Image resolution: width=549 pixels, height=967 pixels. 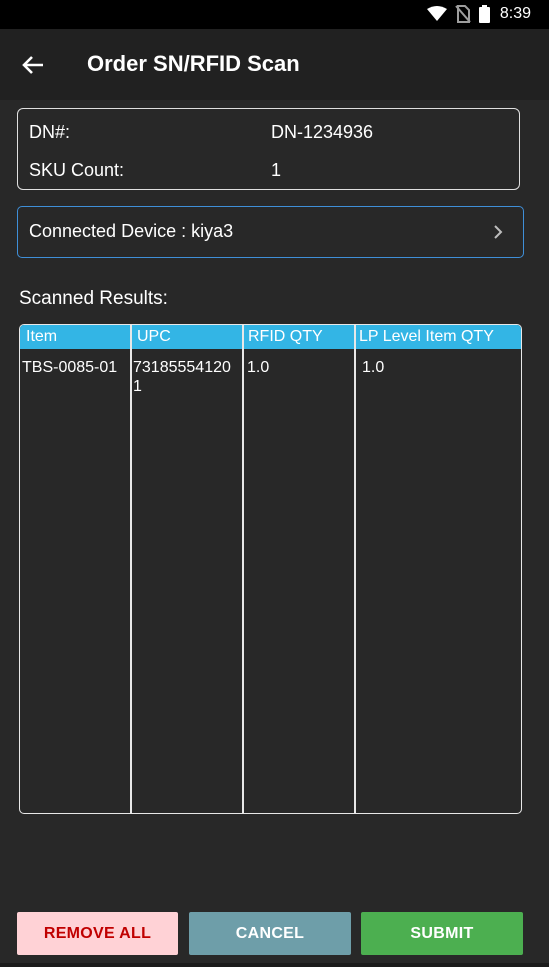 I want to click on column-header-item: Item, so click(x=42, y=336).